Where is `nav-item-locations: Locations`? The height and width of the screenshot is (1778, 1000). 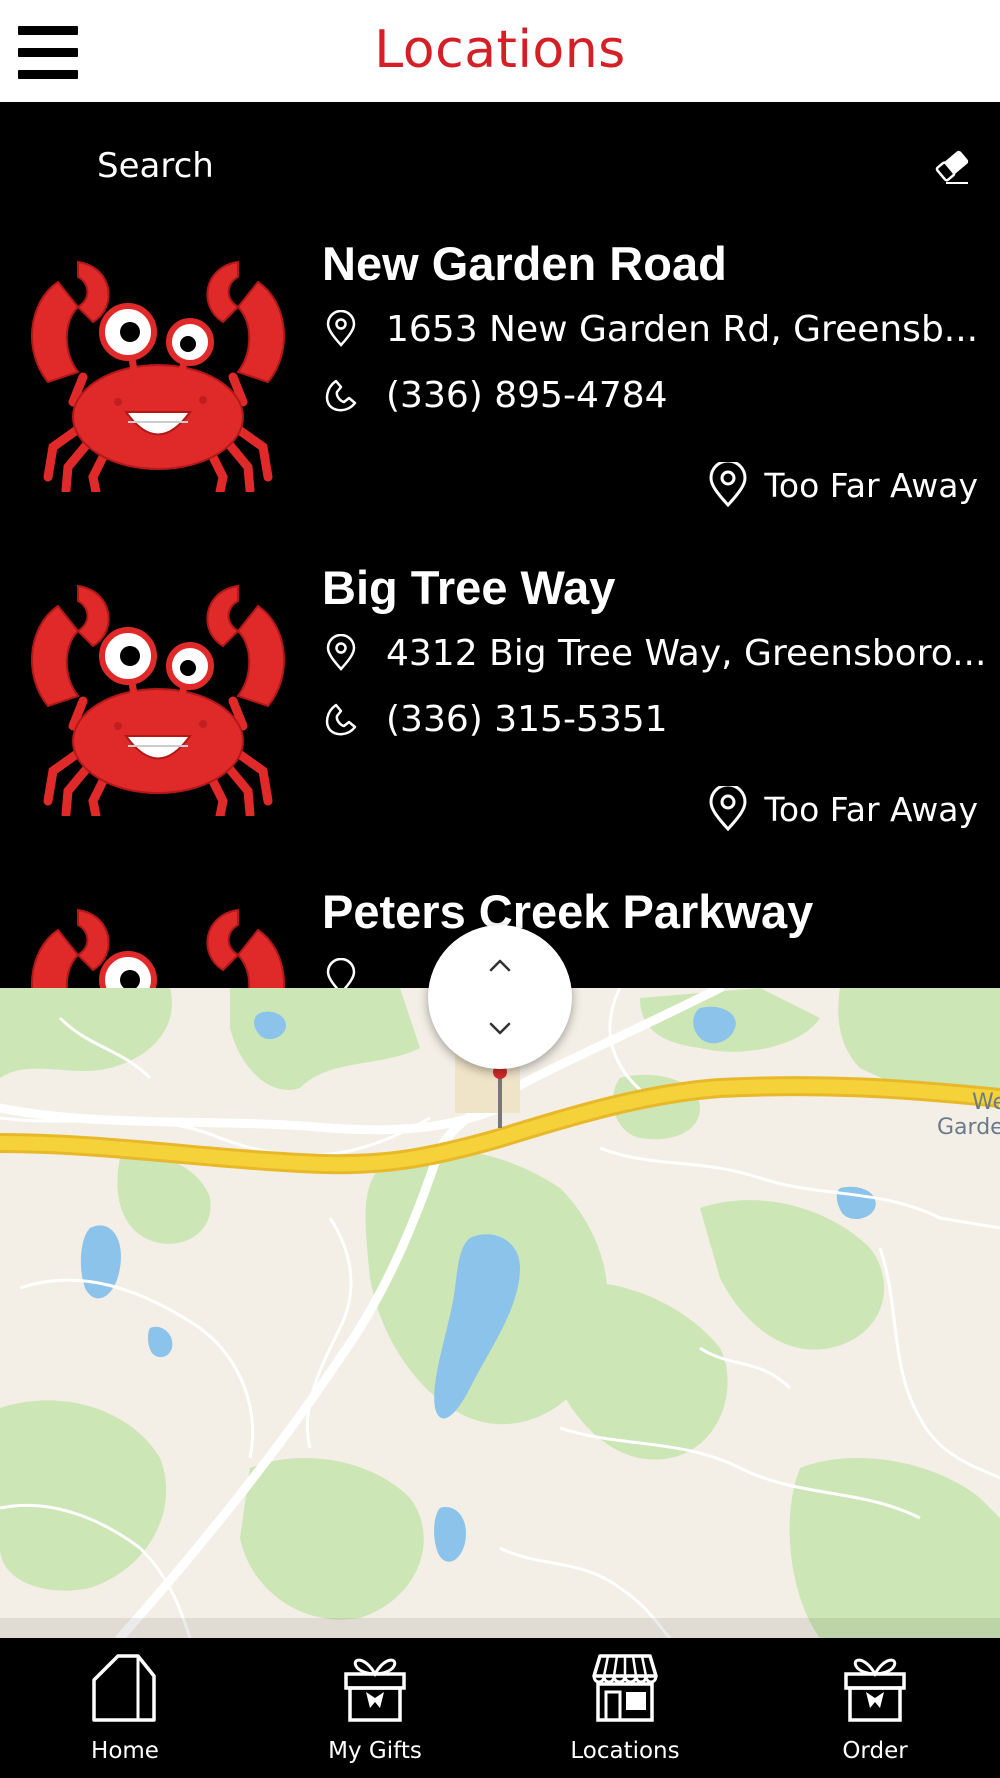
nav-item-locations: Locations is located at coordinates (625, 1708).